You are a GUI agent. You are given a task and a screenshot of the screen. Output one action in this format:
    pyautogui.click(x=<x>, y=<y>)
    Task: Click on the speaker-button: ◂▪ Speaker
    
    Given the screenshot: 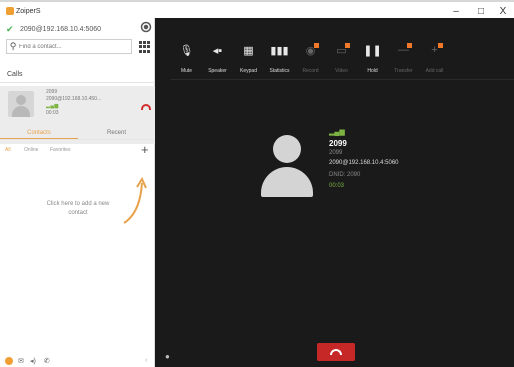 What is the action you would take?
    pyautogui.click(x=217, y=60)
    